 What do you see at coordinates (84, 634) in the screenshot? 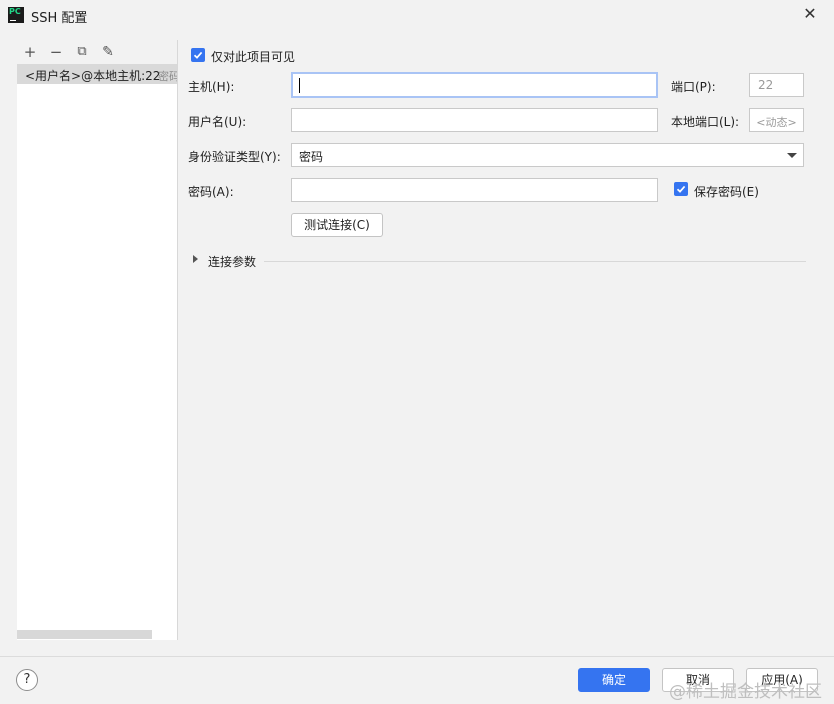
I see `horizontal-scrollbar` at bounding box center [84, 634].